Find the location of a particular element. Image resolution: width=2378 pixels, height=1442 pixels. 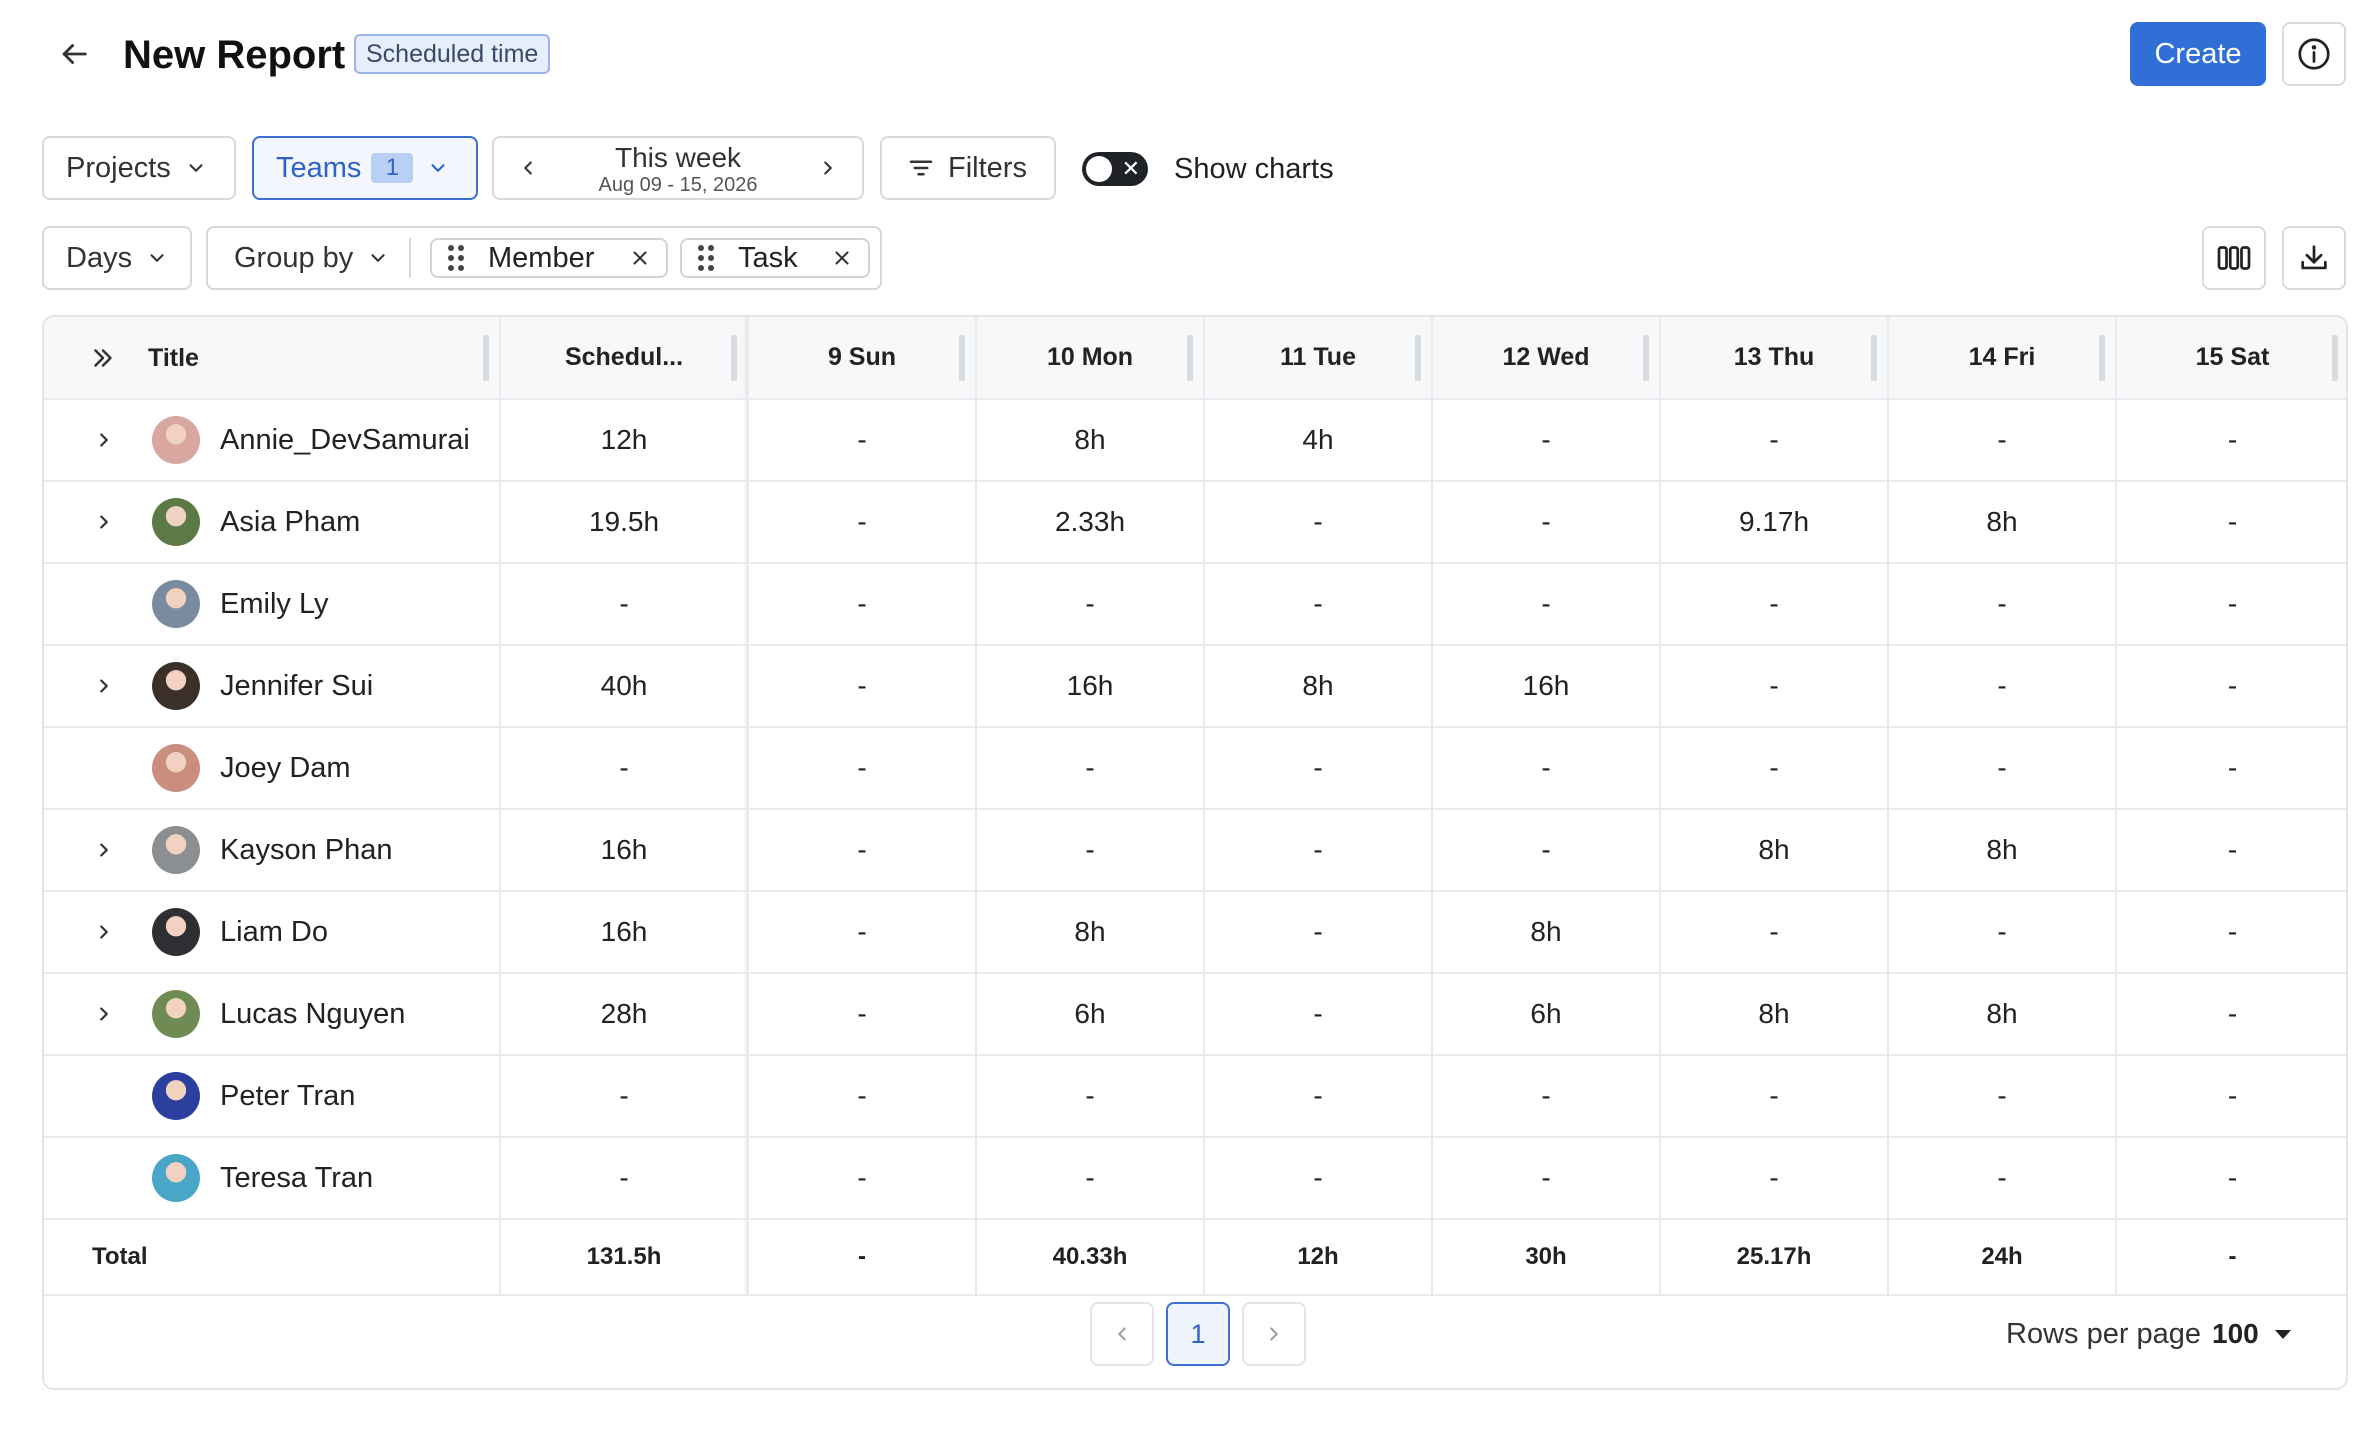

chevron-down-icon is located at coordinates (196, 168).